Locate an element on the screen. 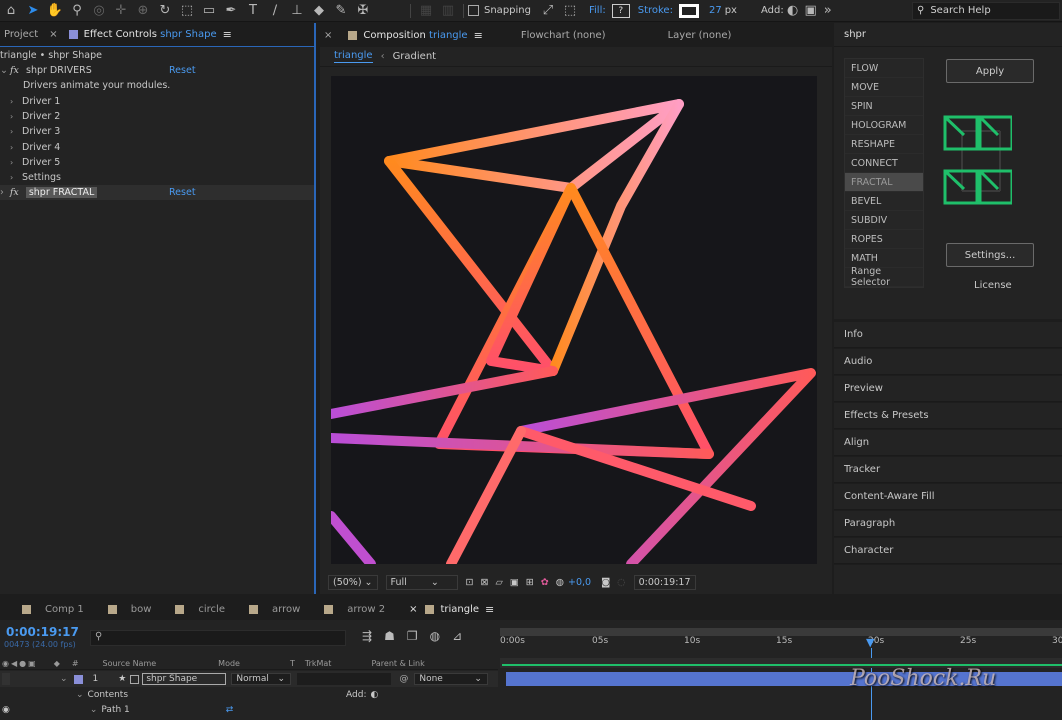 The image size is (1062, 720). comp-flow-icon: ⇶ is located at coordinates (367, 636).